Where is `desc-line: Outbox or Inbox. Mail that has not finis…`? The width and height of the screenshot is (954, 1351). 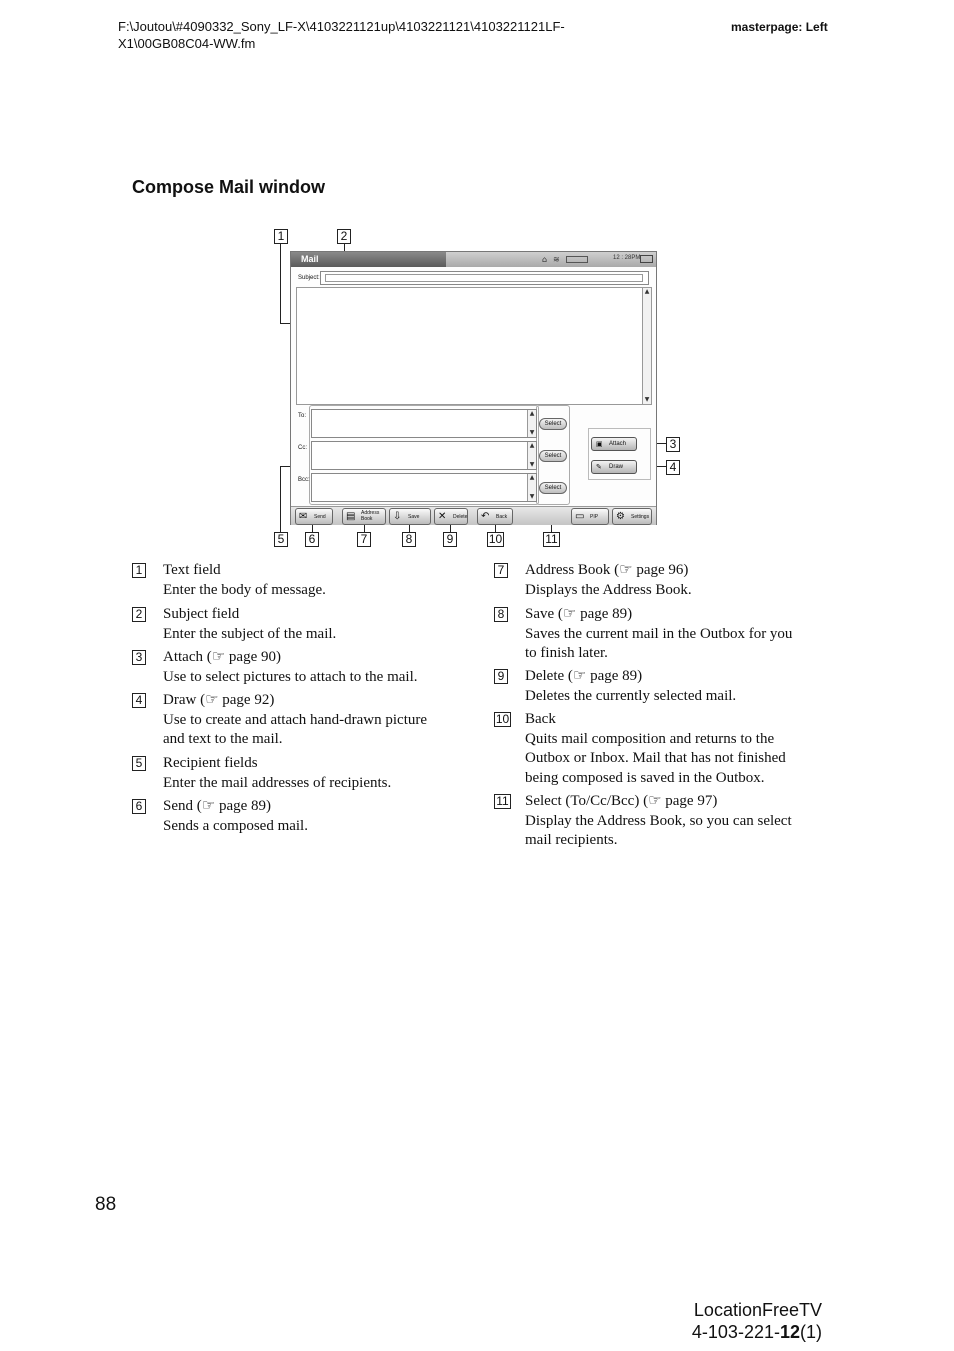
desc-line: Outbox or Inbox. Mail that has not finis… is located at coordinates (655, 758).